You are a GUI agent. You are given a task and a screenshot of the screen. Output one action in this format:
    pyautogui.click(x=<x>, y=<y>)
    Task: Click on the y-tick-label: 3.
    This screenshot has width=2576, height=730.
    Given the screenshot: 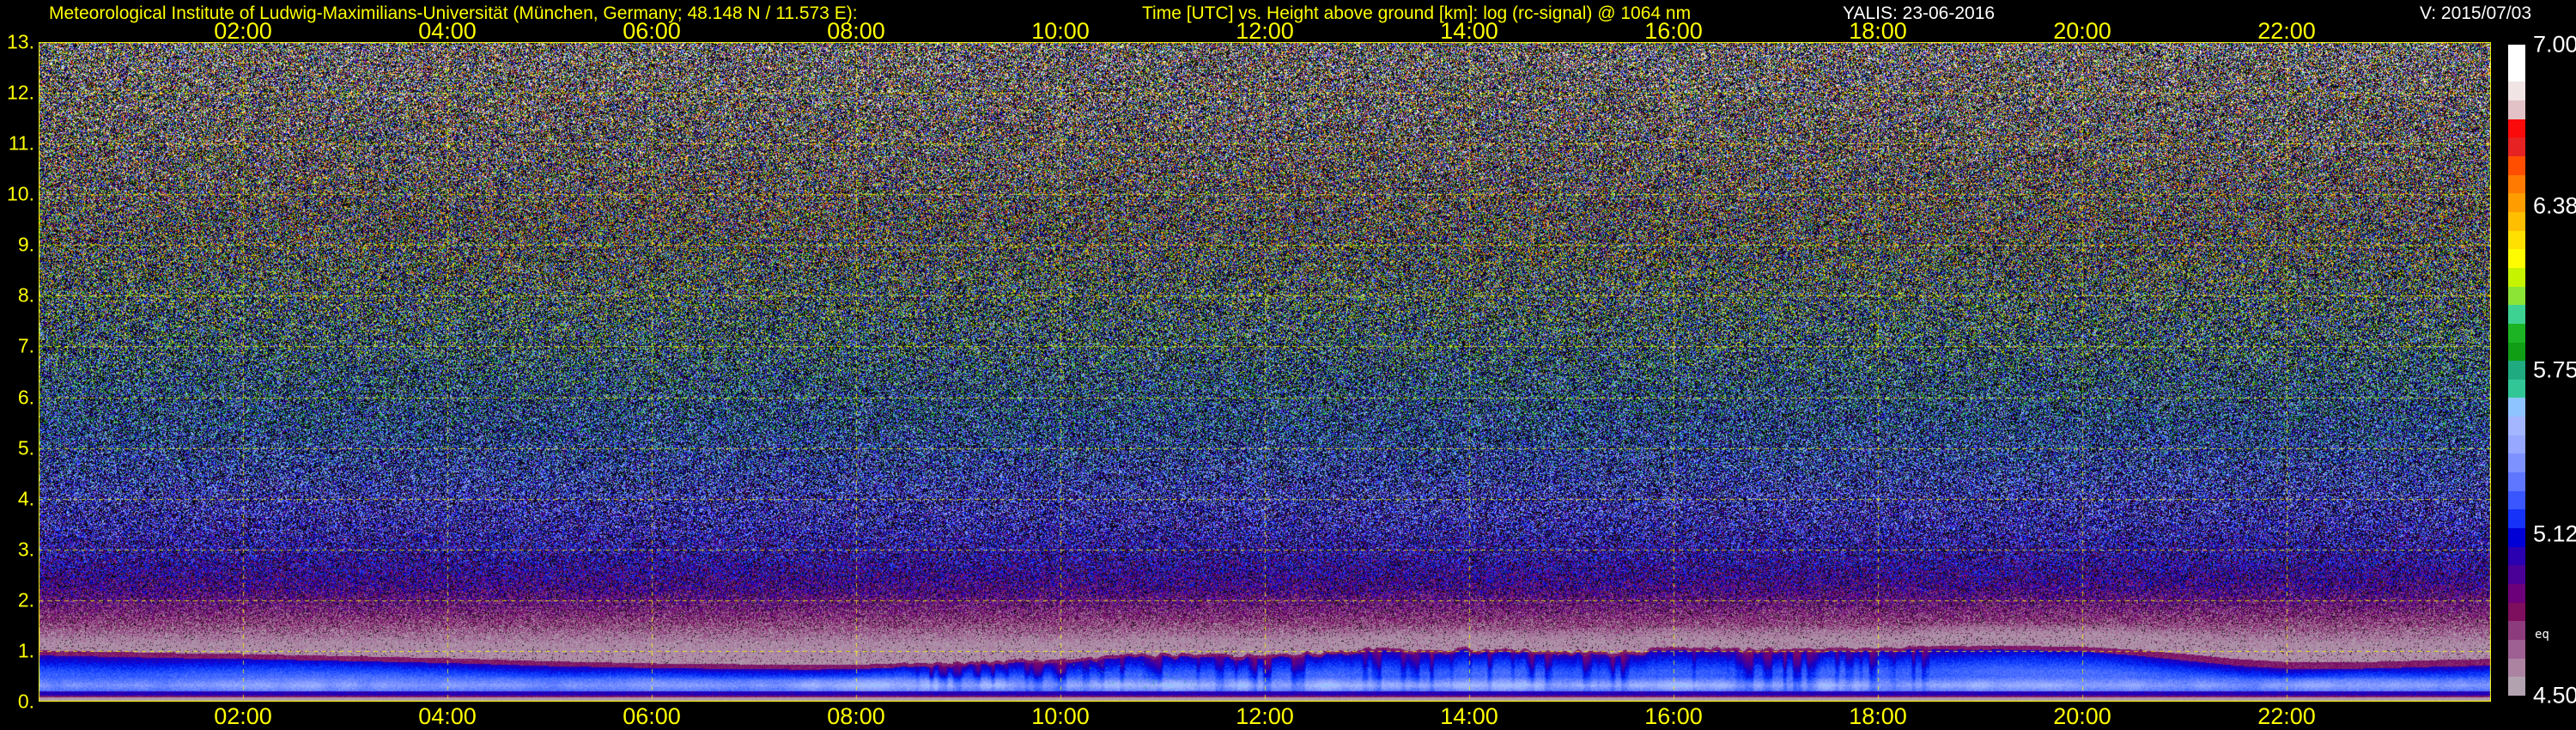 What is the action you would take?
    pyautogui.click(x=25, y=549)
    